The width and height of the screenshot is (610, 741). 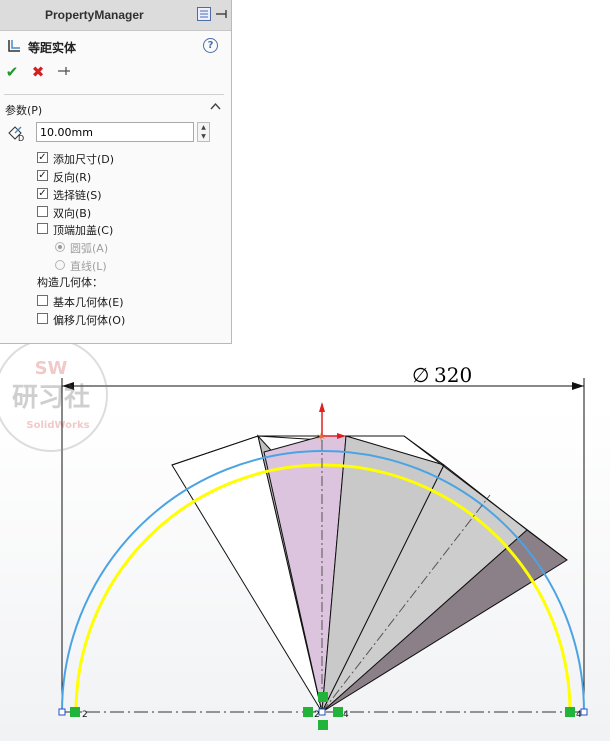 What do you see at coordinates (89, 320) in the screenshot?
I see `option-label: 偏移几何体(O)` at bounding box center [89, 320].